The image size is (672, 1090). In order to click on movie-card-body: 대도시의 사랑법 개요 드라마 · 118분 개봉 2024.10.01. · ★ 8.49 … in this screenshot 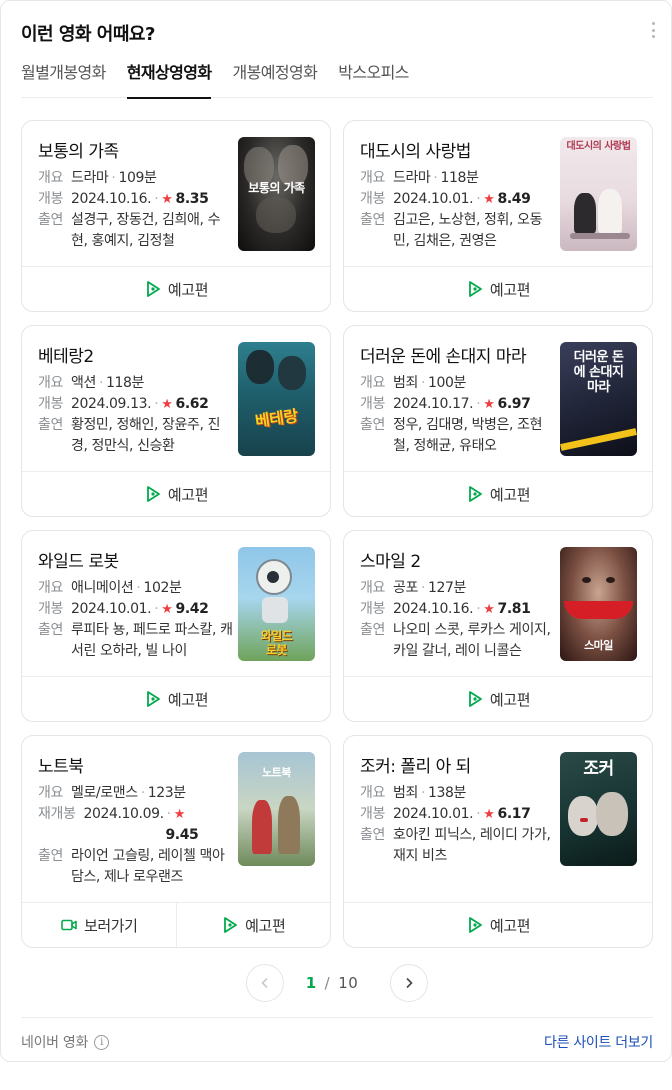, I will do `click(498, 194)`.